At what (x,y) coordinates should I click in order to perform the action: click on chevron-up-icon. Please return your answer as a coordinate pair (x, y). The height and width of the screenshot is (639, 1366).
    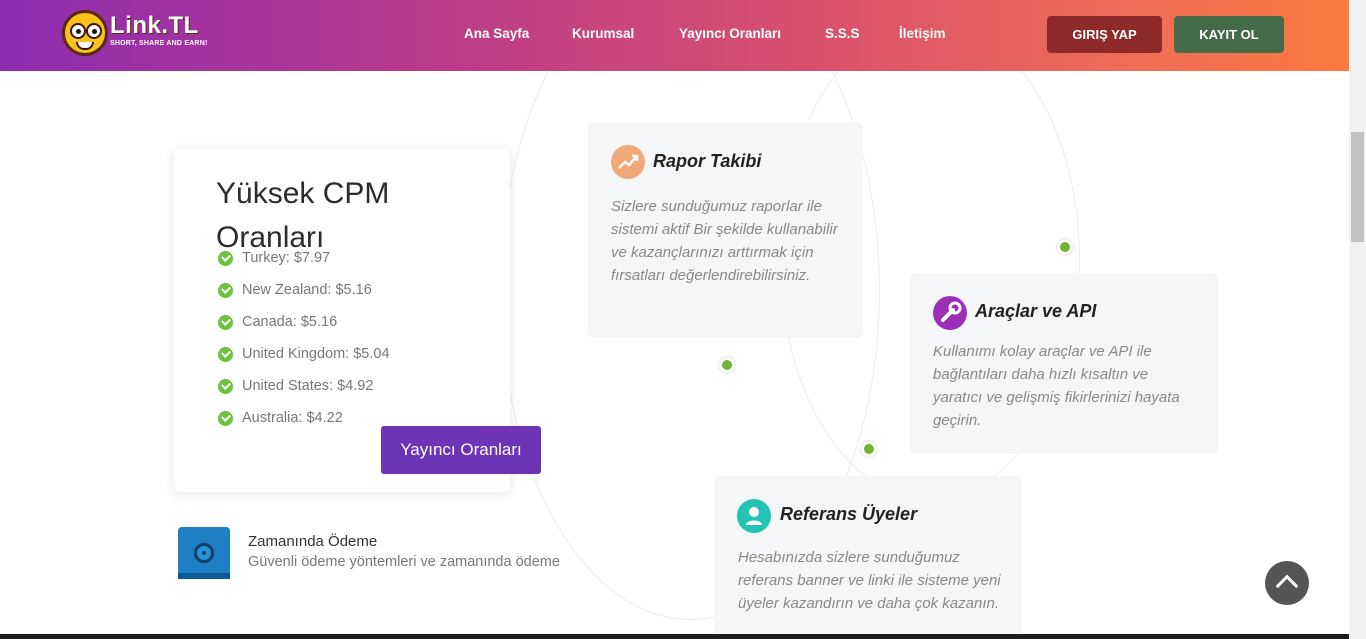
    Looking at the image, I should click on (1287, 586).